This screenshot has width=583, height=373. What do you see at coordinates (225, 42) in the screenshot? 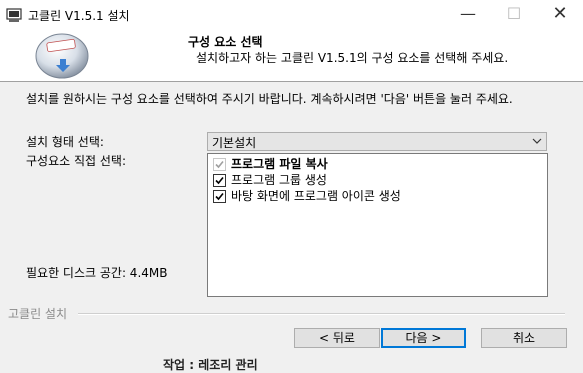
I see `page-title: 구성 요소 선택` at bounding box center [225, 42].